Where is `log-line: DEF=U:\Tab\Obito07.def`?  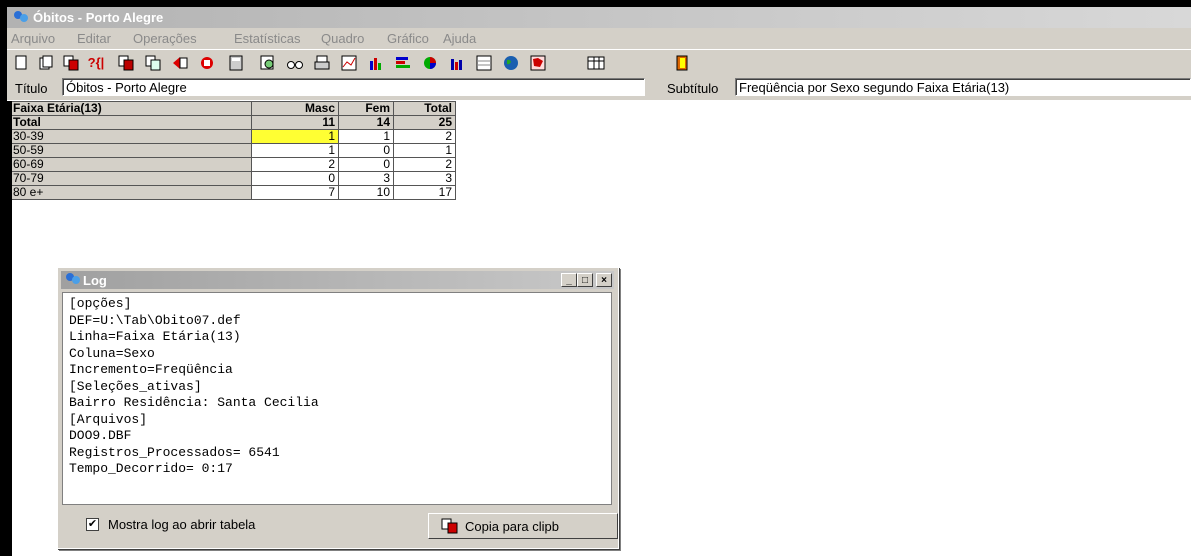 log-line: DEF=U:\Tab\Obito07.def is located at coordinates (155, 320).